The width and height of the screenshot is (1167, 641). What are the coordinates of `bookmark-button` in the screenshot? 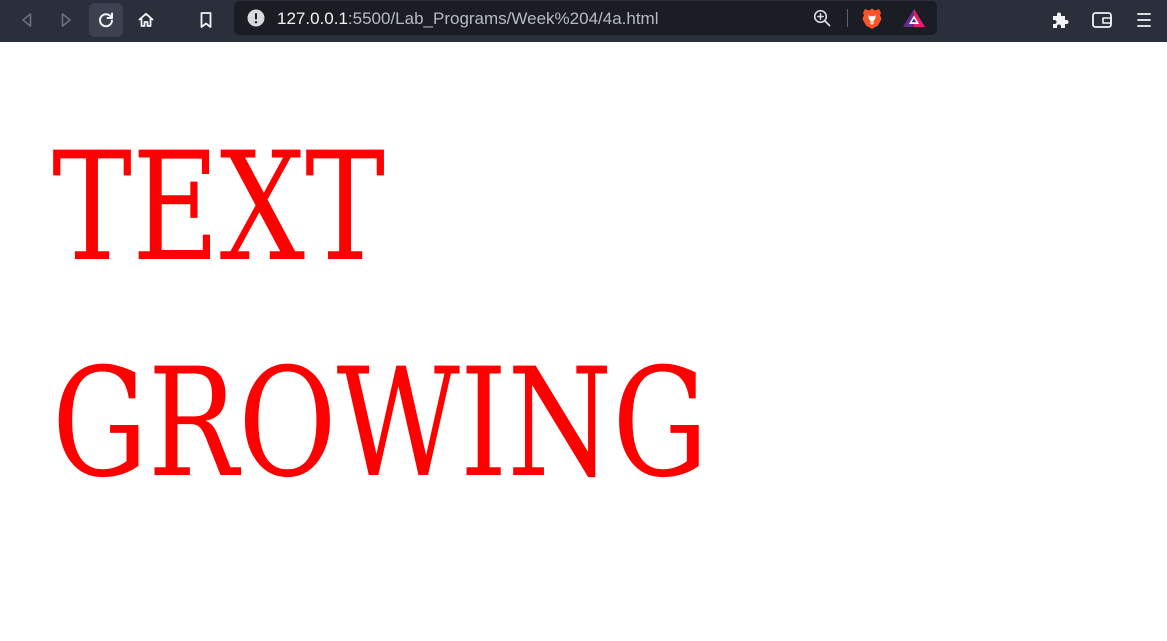 It's located at (206, 20).